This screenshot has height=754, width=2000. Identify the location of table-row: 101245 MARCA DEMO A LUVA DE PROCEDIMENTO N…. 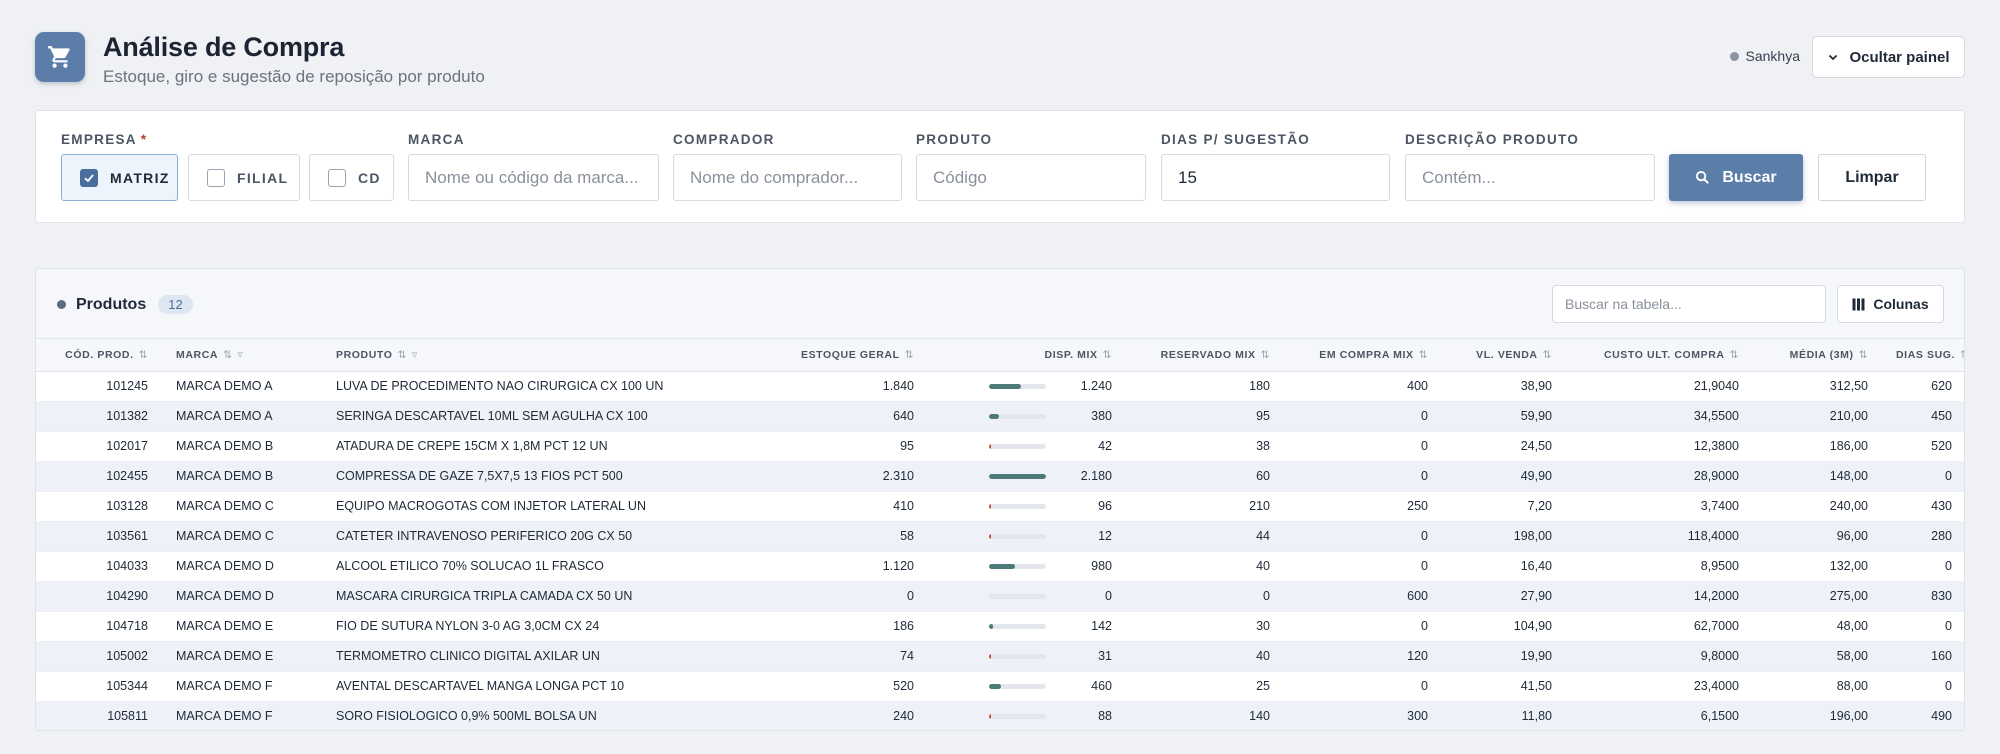
(1000, 386).